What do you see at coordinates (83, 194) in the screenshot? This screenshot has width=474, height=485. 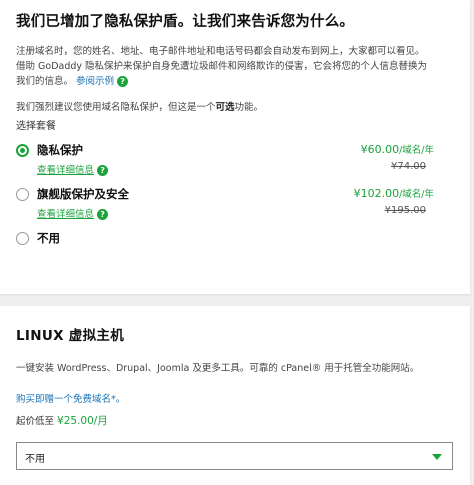 I see `option-label: 旗舰版保护及安全` at bounding box center [83, 194].